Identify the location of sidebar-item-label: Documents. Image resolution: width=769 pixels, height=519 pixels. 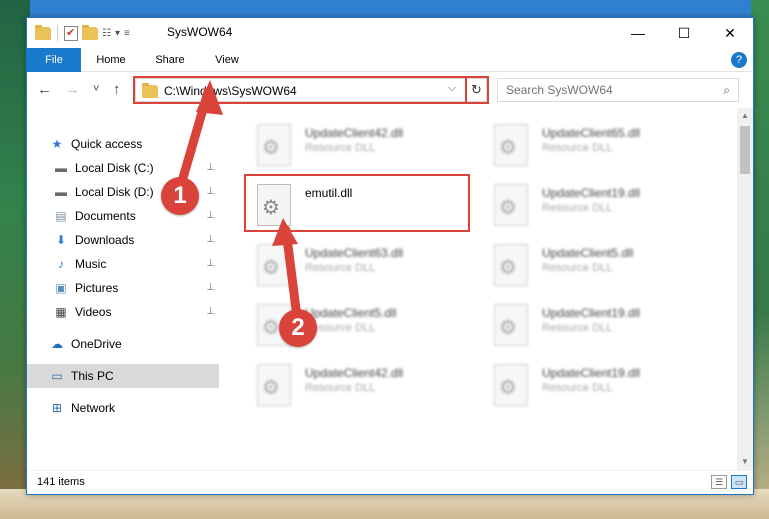
(105, 216).